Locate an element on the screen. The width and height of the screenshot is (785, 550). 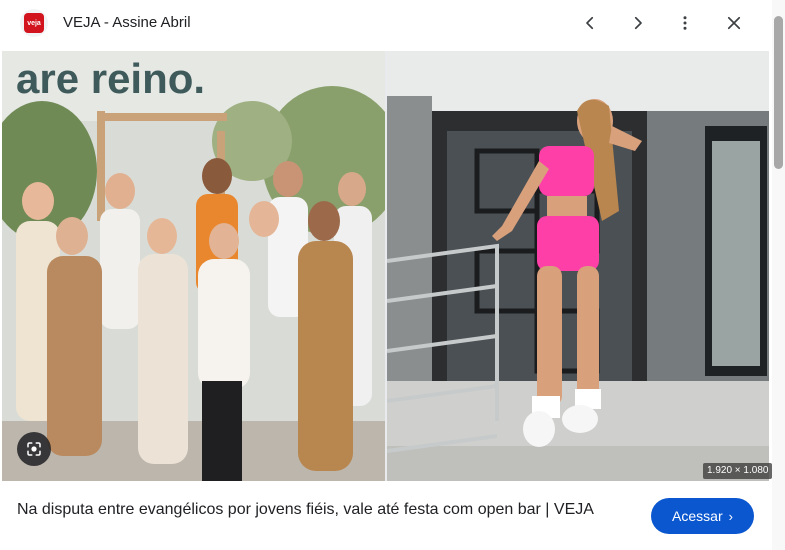
access-button-label: Acessar is located at coordinates (697, 516).